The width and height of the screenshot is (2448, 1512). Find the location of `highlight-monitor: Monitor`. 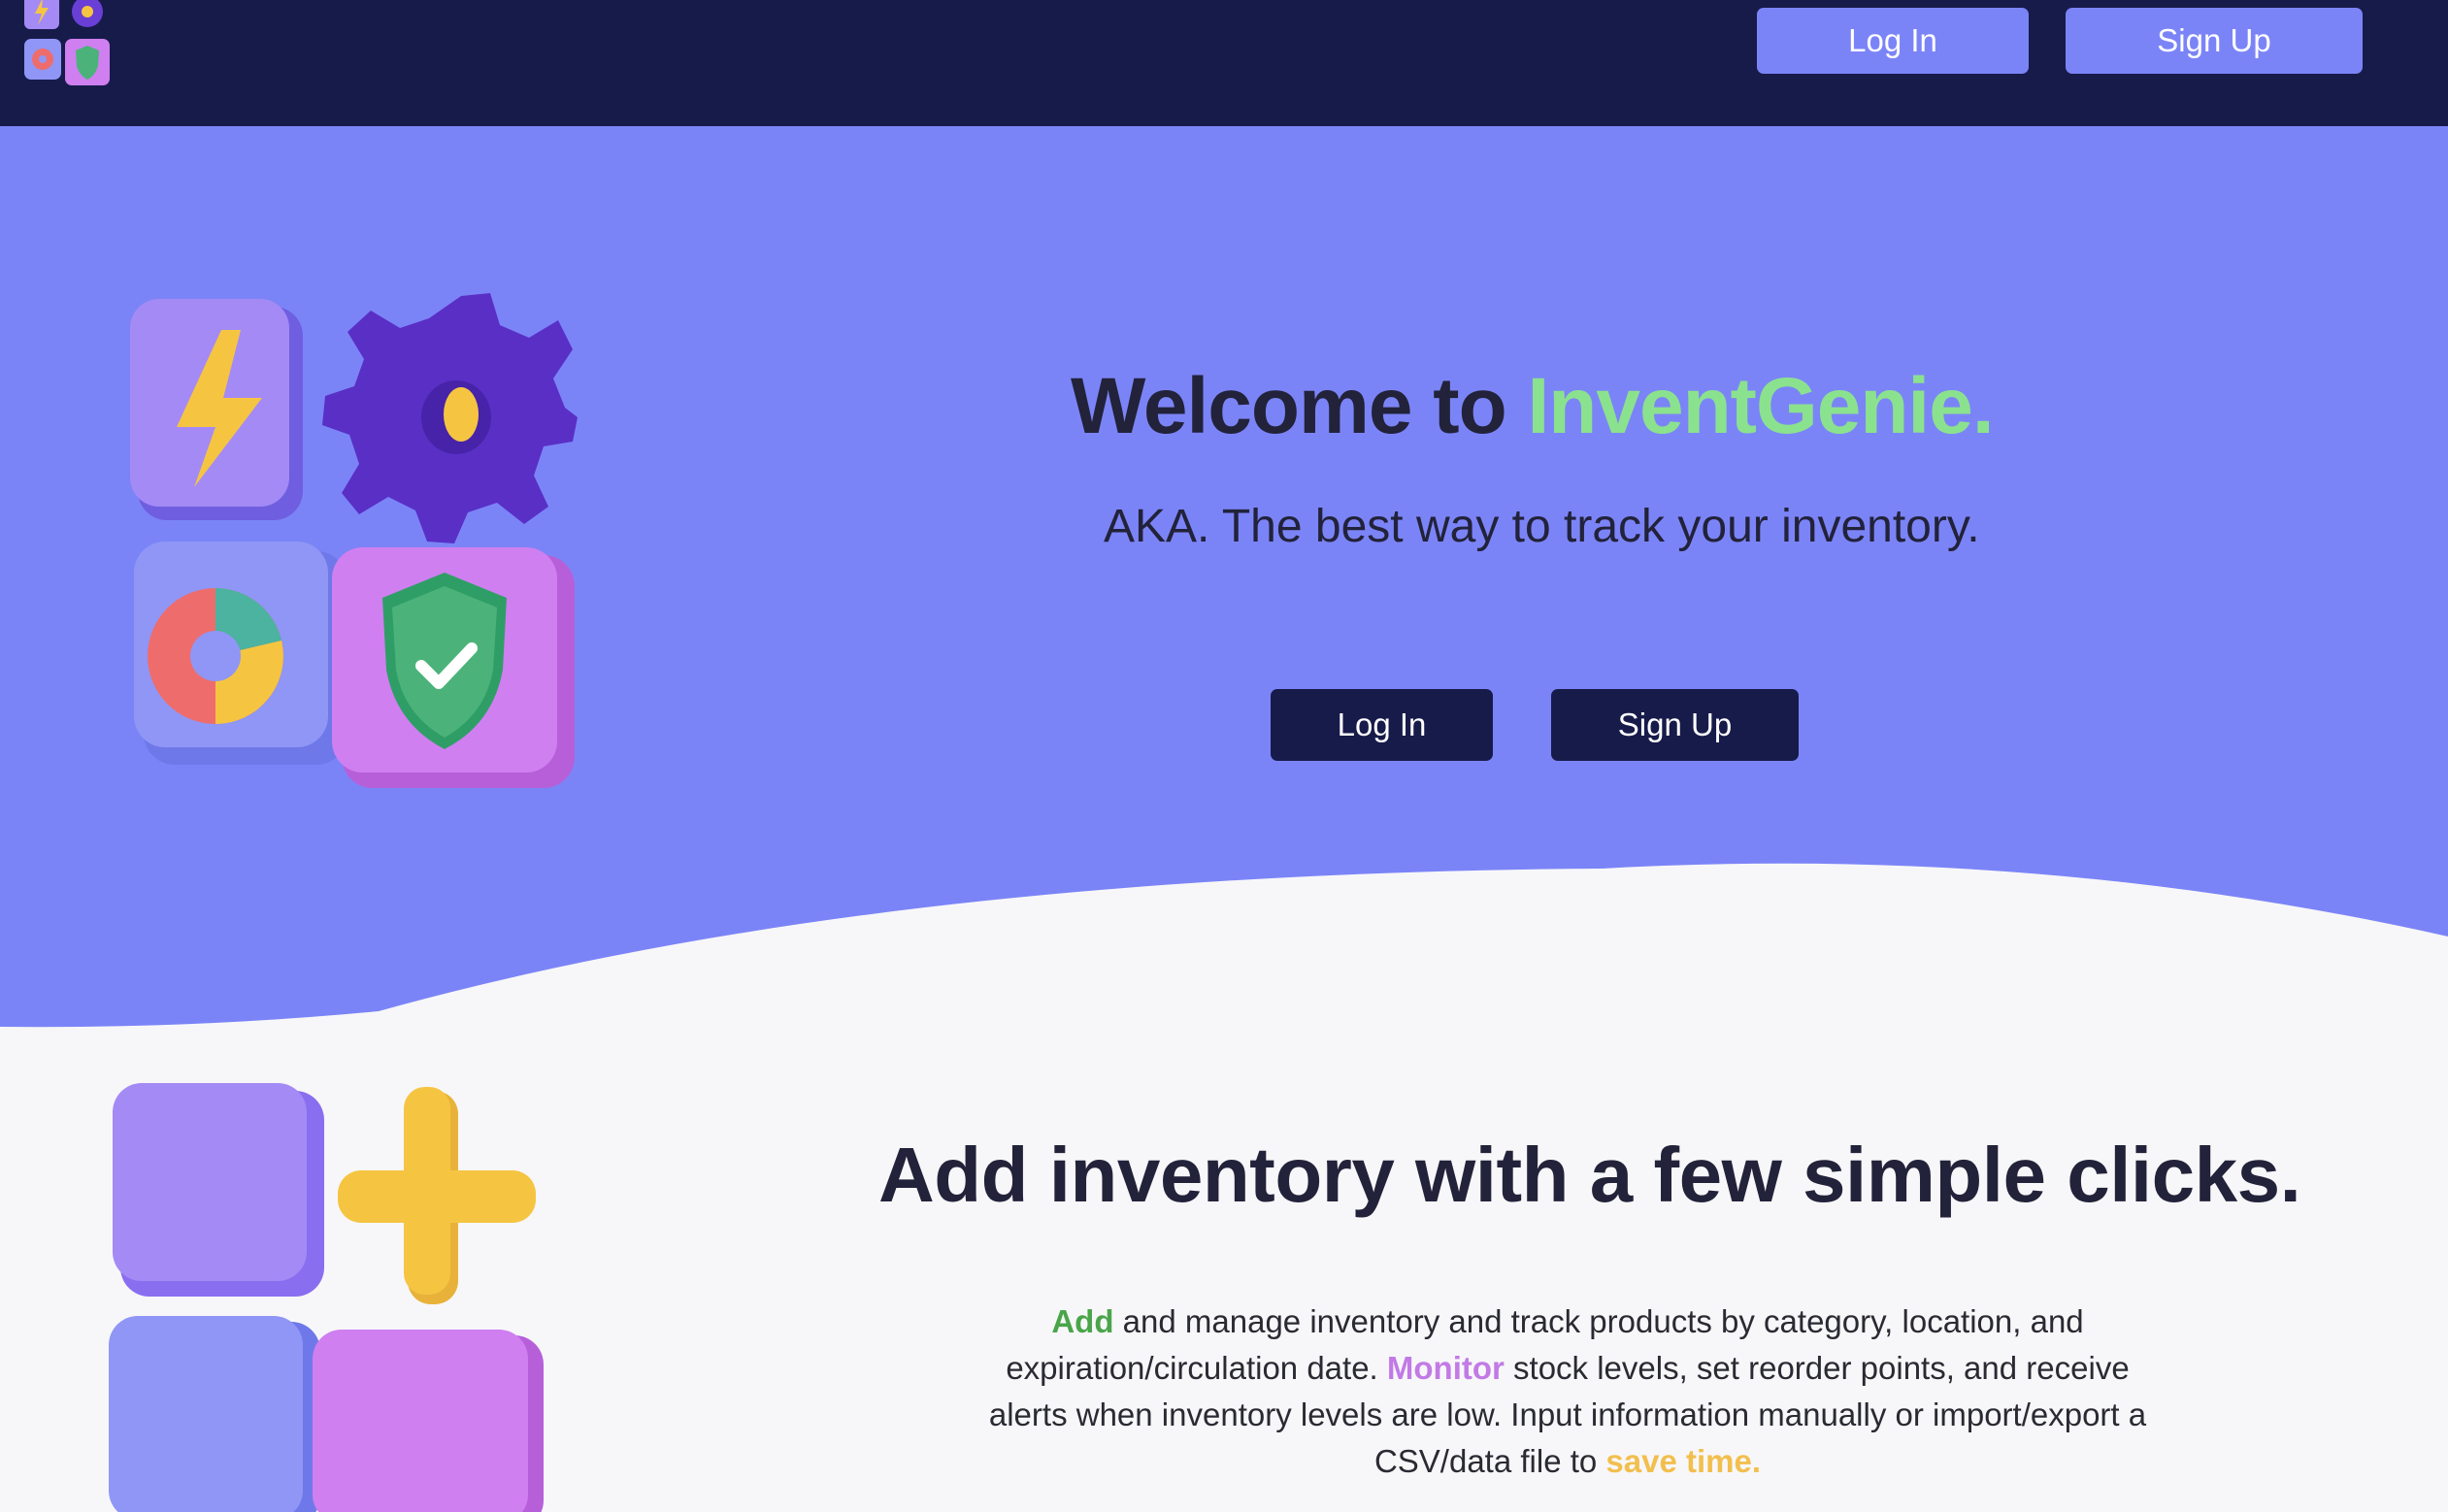

highlight-monitor: Monitor is located at coordinates (1445, 1368).